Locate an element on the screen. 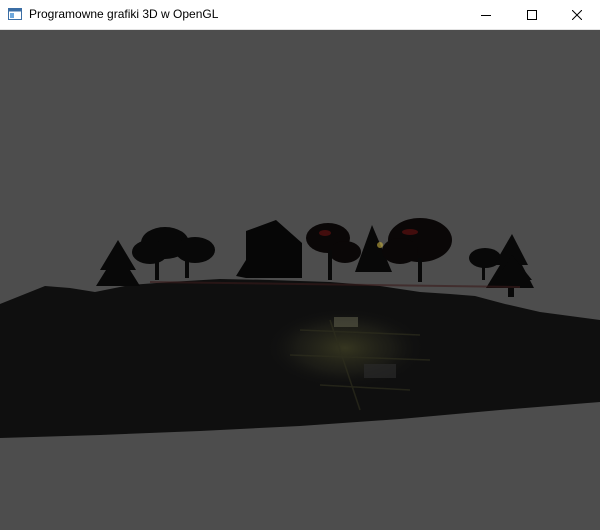  opengl-window-icon is located at coordinates (15, 14).